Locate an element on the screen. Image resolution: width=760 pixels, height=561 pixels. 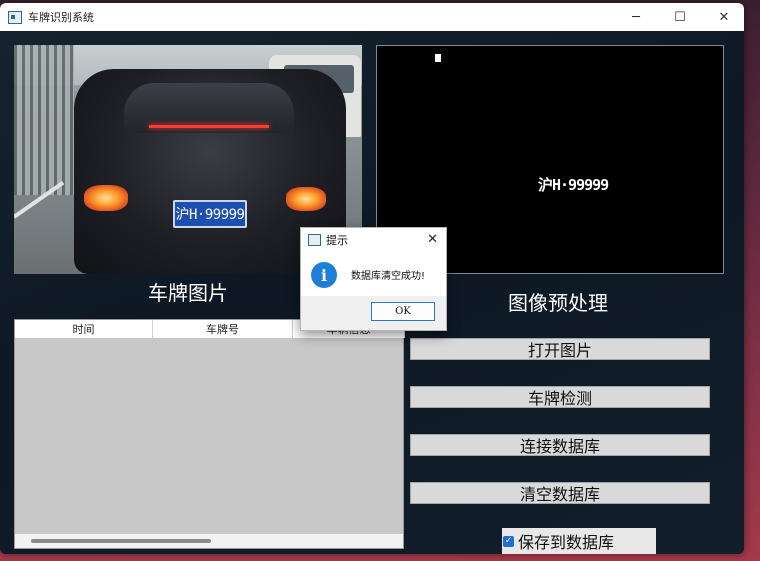
dialog-close-button: ✕ is located at coordinates (432, 239).